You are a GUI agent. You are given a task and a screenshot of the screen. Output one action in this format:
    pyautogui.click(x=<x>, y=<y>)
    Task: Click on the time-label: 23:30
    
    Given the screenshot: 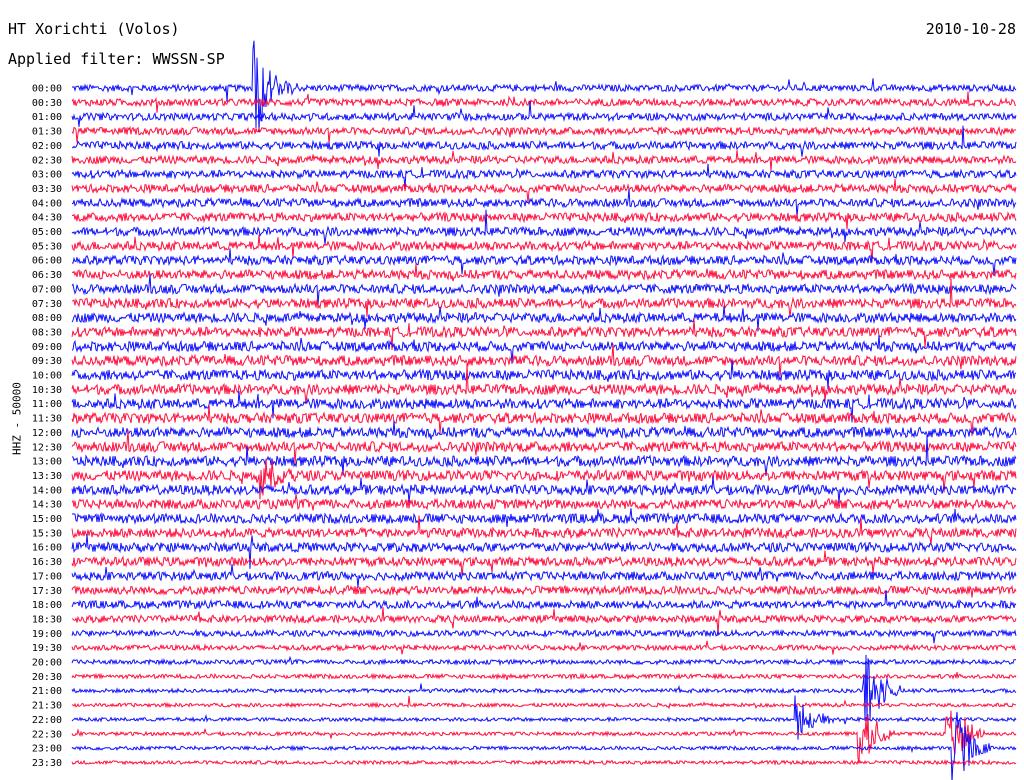 What is the action you would take?
    pyautogui.click(x=47, y=763)
    